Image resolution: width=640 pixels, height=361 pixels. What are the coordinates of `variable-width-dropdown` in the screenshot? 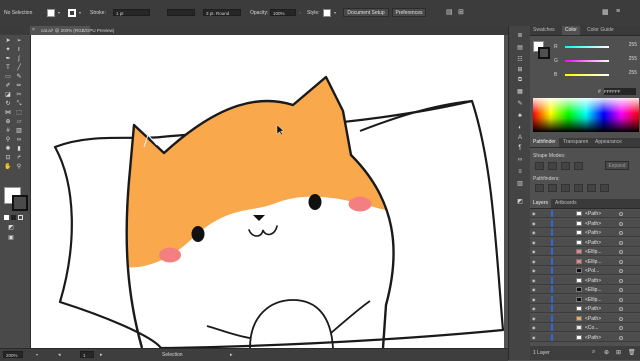 It's located at (181, 12).